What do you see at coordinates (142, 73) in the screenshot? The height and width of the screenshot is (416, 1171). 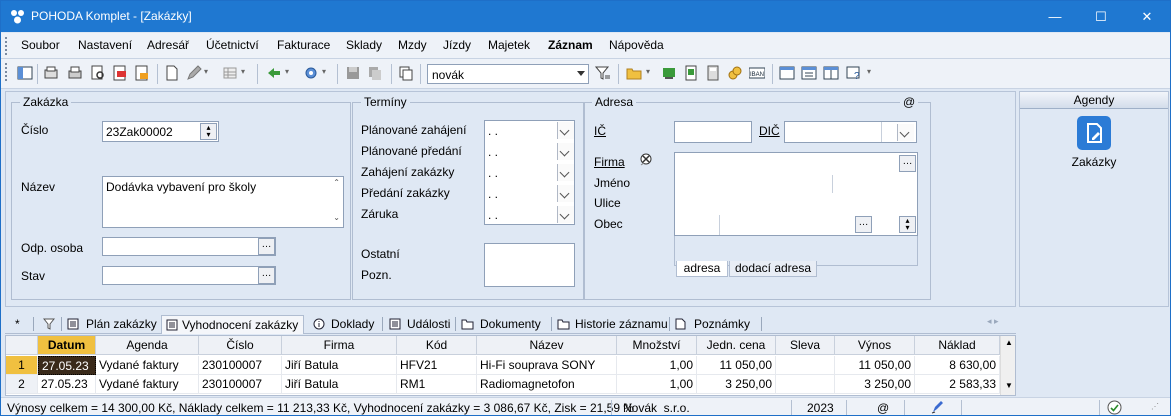 I see `export-icon` at bounding box center [142, 73].